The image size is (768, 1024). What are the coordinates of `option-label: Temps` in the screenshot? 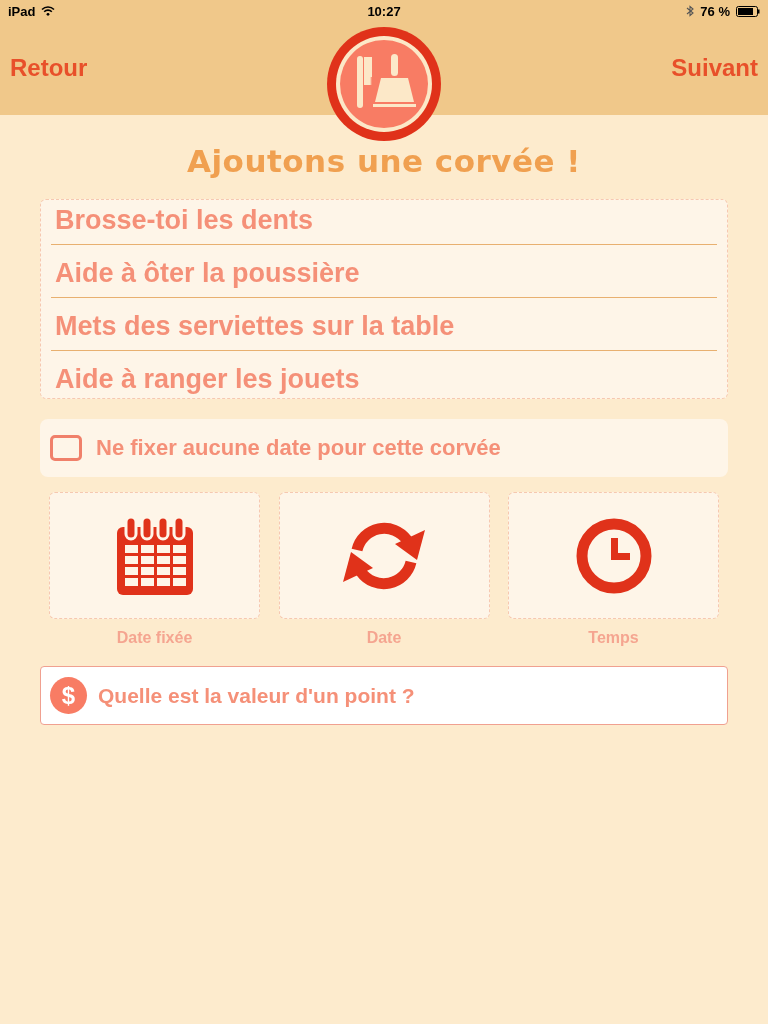 It's located at (613, 638).